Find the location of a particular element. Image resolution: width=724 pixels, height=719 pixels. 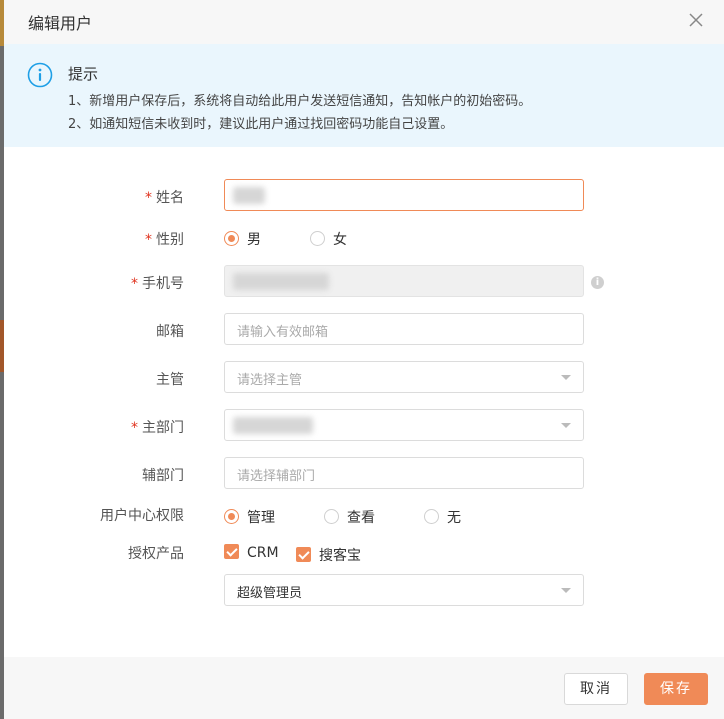

name-label: * 姓名 is located at coordinates (164, 198).